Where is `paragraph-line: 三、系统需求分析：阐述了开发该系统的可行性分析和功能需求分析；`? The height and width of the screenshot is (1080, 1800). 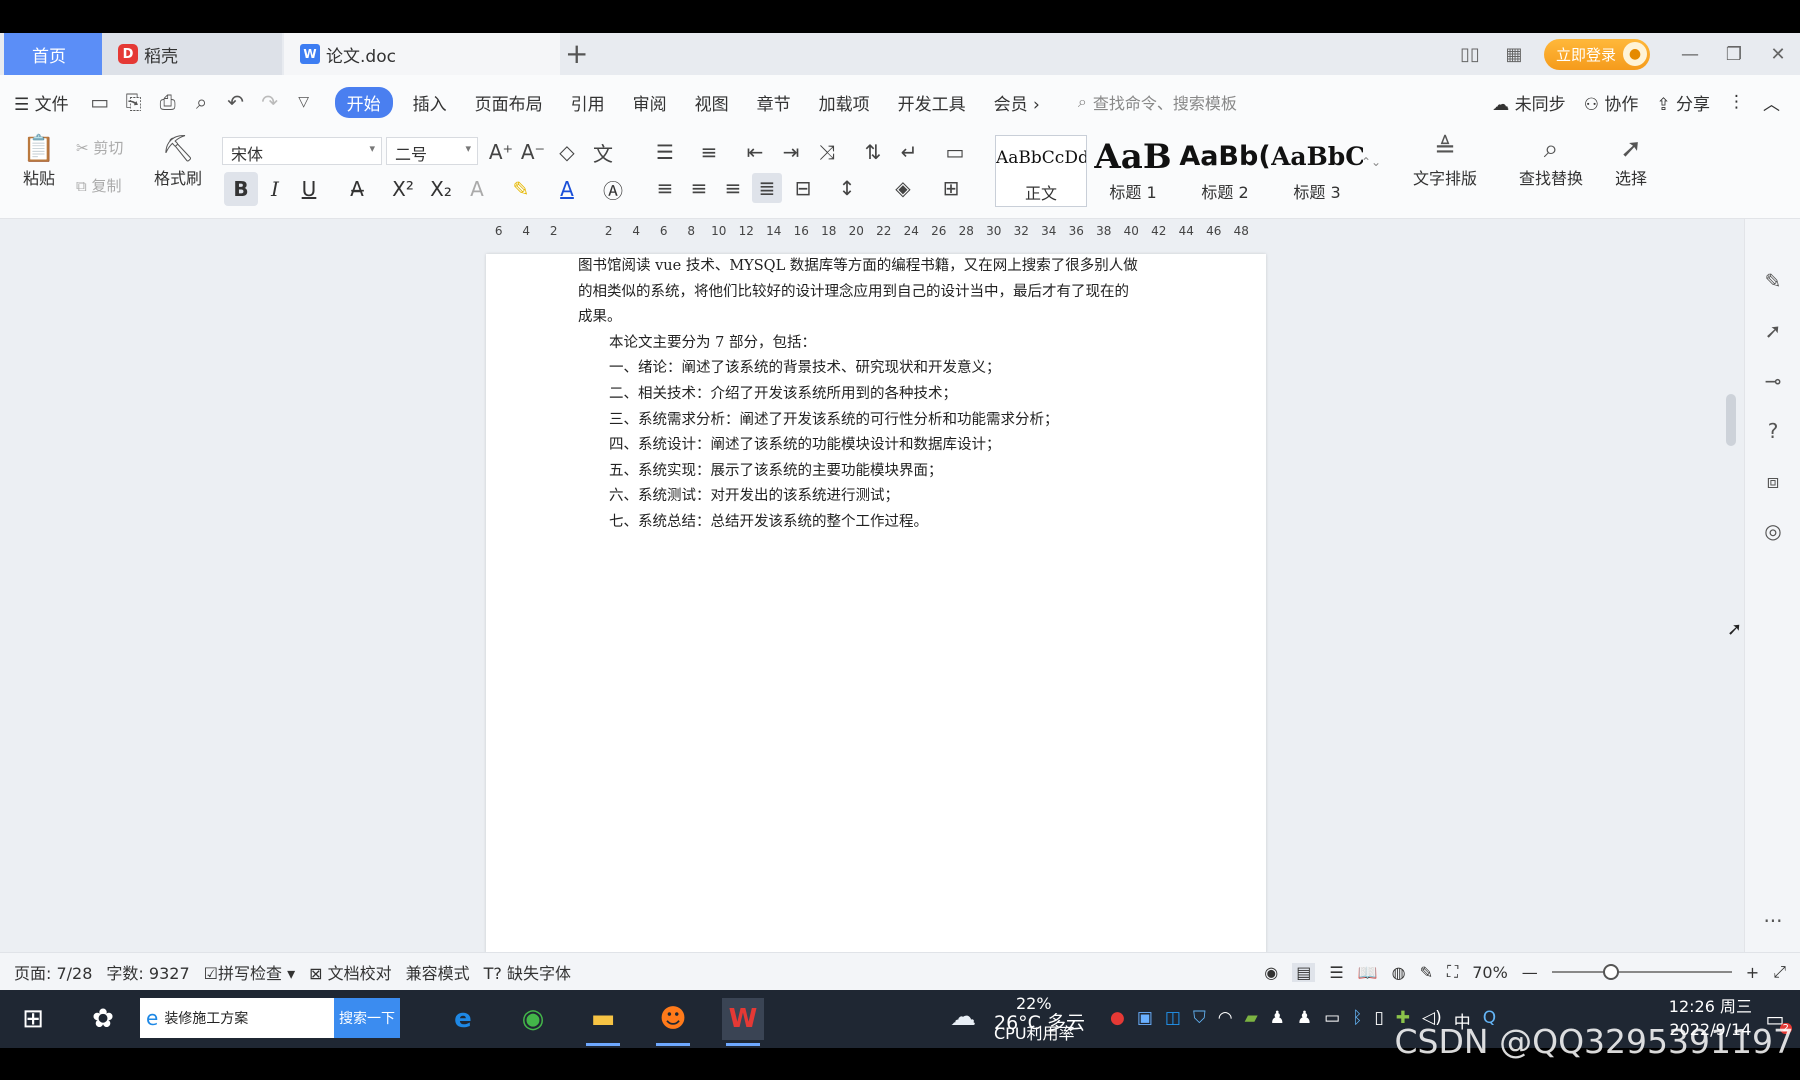
paragraph-line: 三、系统需求分析：阐述了开发该系统的可行性分析和功能需求分析； is located at coordinates (878, 421).